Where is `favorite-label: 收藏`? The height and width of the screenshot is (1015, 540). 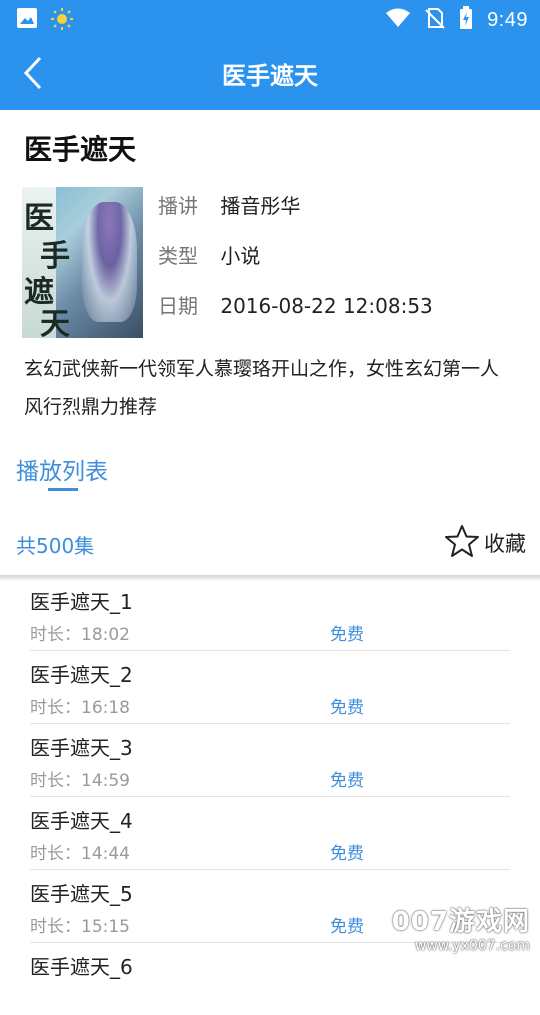
favorite-label: 收藏 is located at coordinates (505, 544).